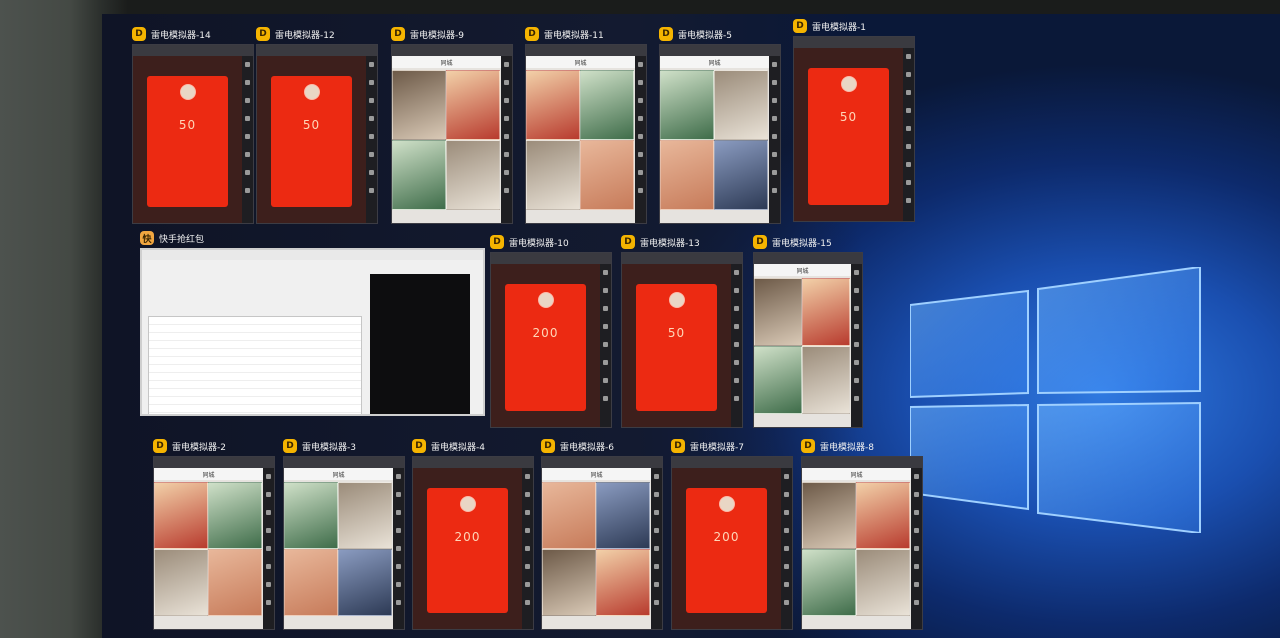 This screenshot has height=638, width=1280. Describe the element at coordinates (467, 550) in the screenshot. I see `red-packet-card: 200` at that location.